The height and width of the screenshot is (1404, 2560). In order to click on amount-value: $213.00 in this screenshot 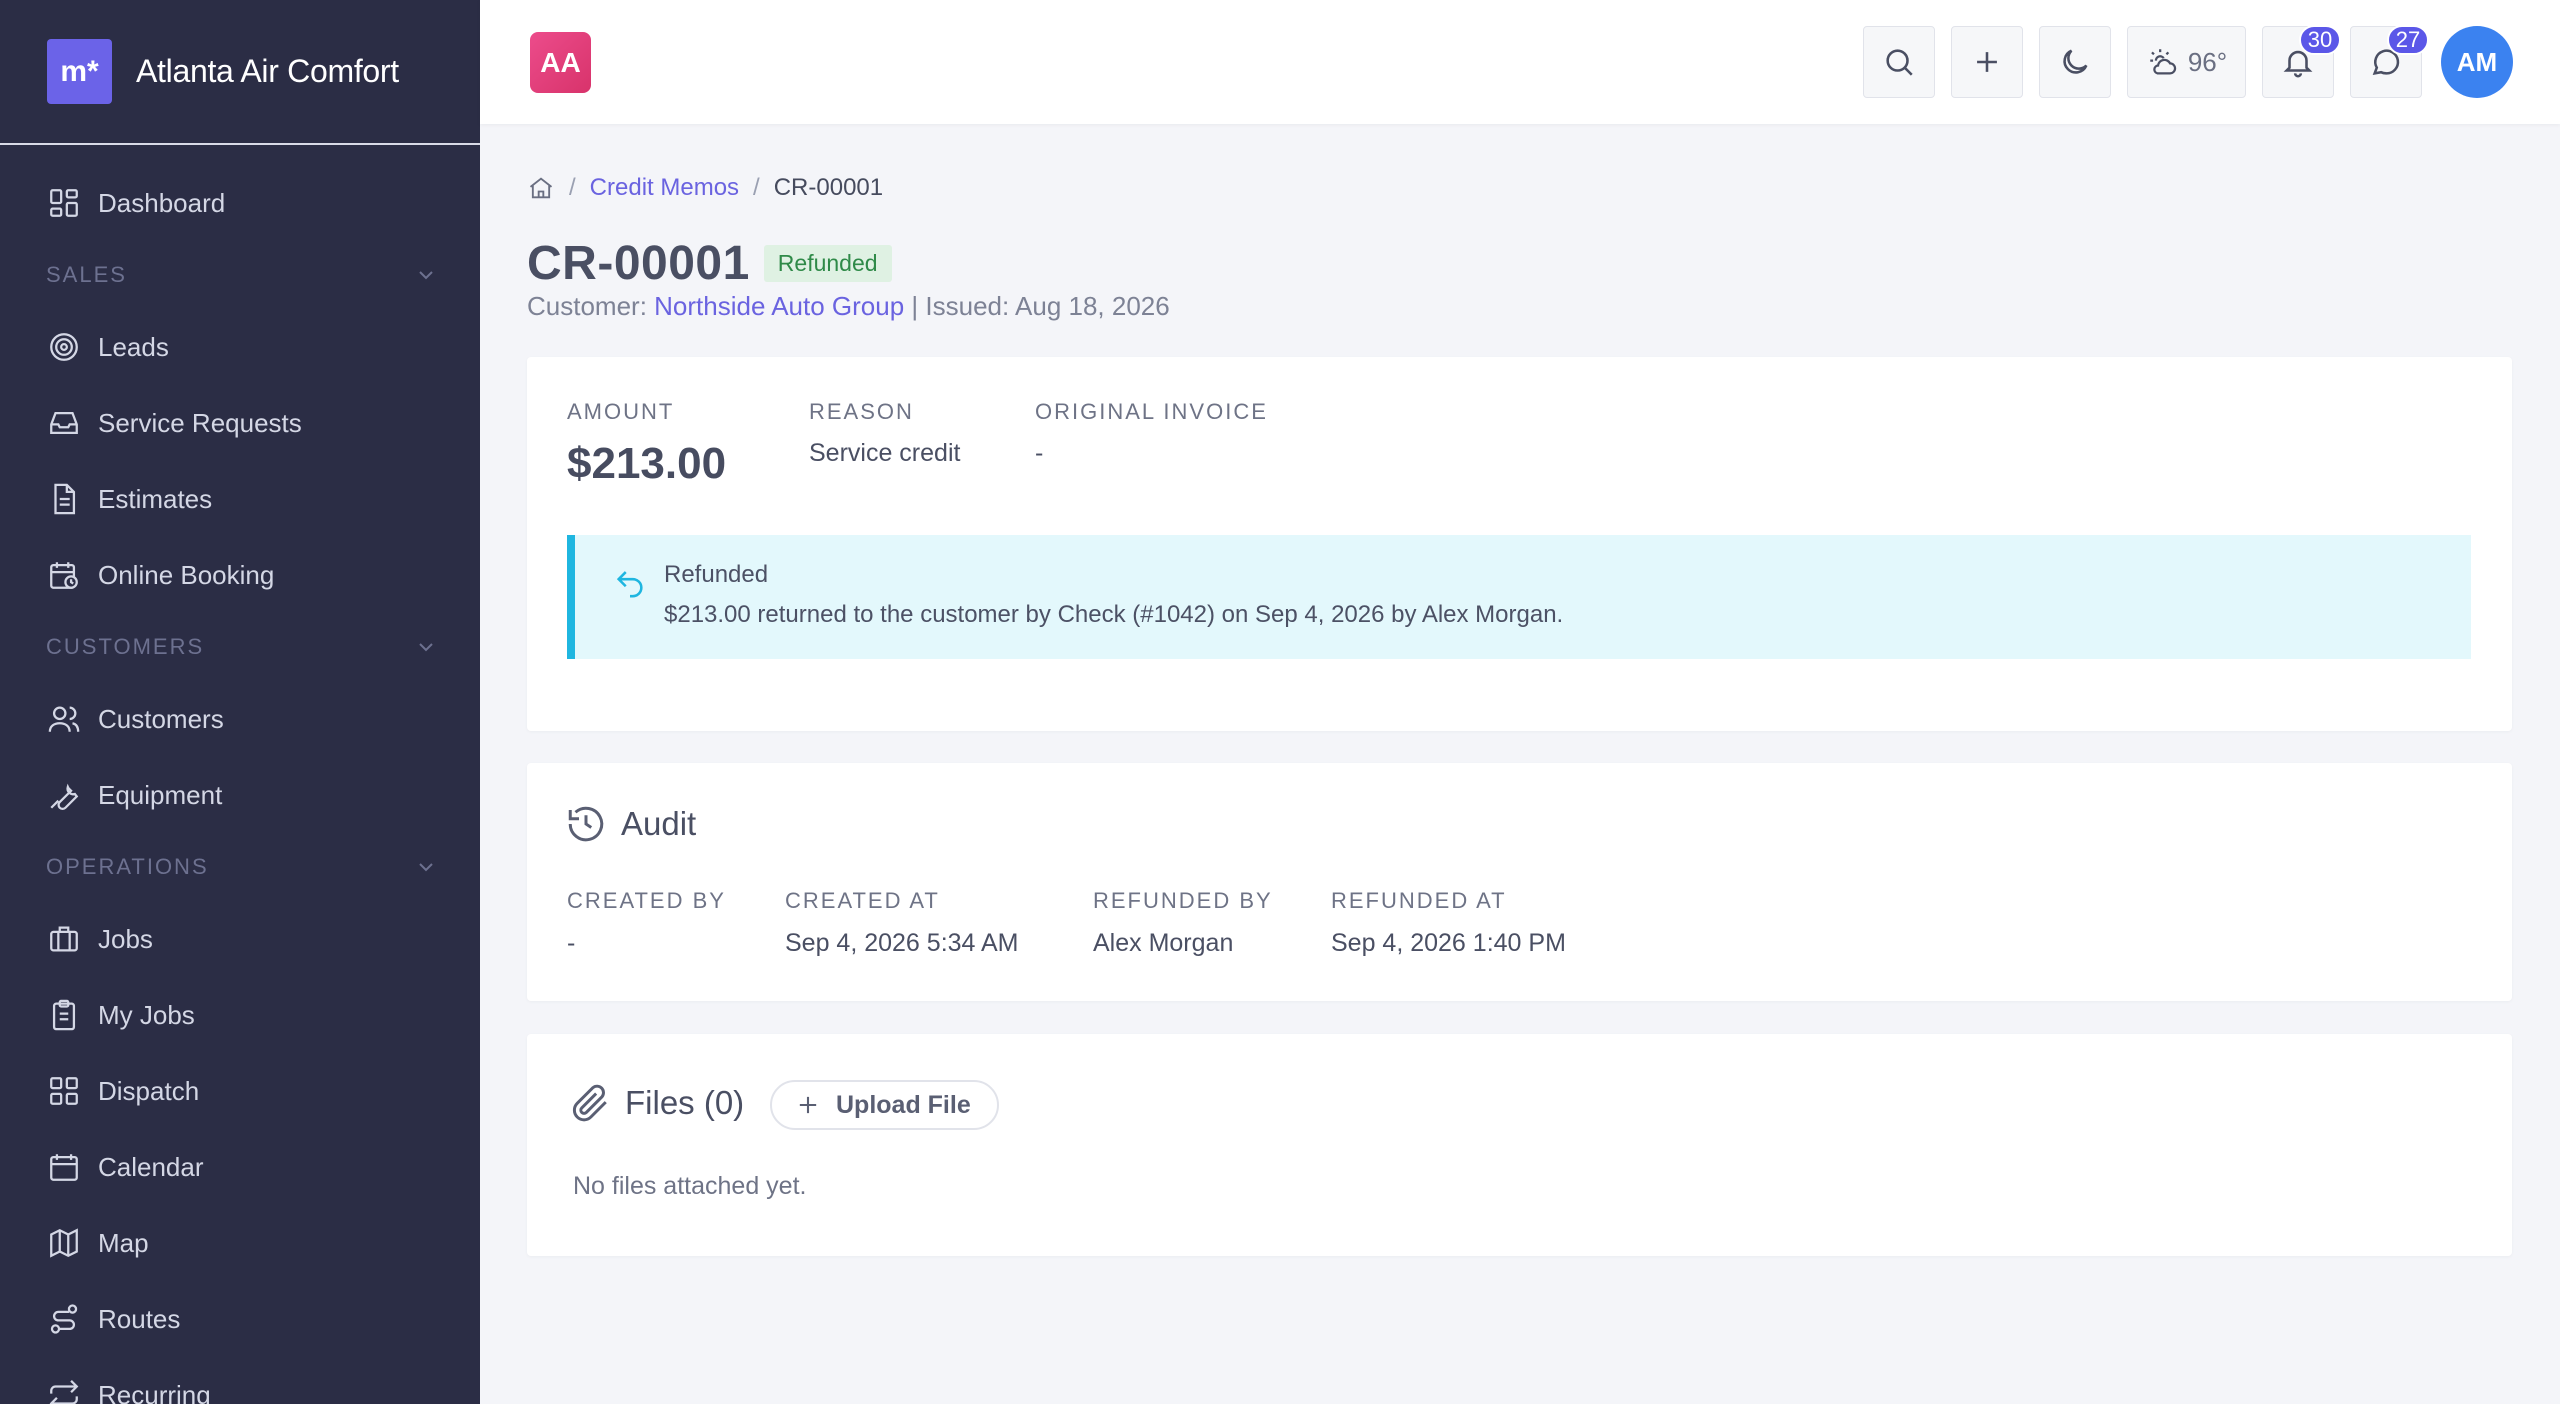, I will do `click(647, 463)`.